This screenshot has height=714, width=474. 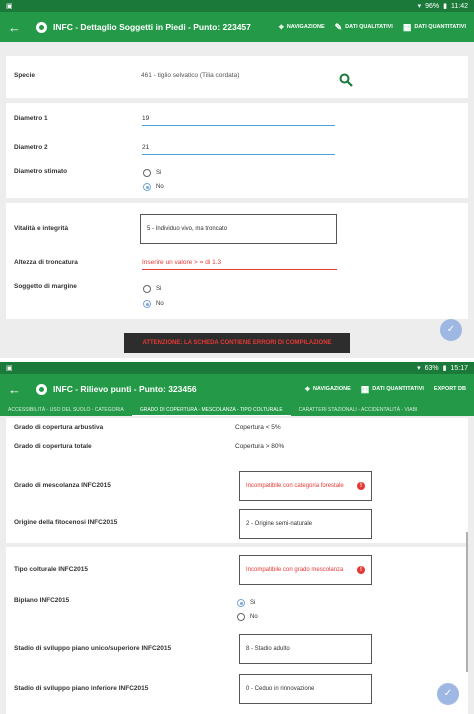 What do you see at coordinates (237, 6) in the screenshot?
I see `status-bar: ▣ ▾ 96% ▮ 11:42` at bounding box center [237, 6].